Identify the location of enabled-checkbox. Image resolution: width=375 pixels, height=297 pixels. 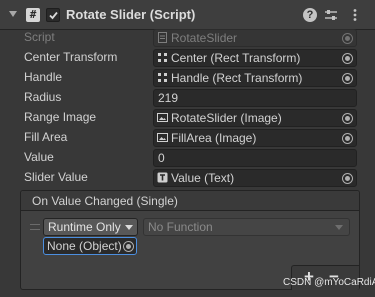
(53, 15).